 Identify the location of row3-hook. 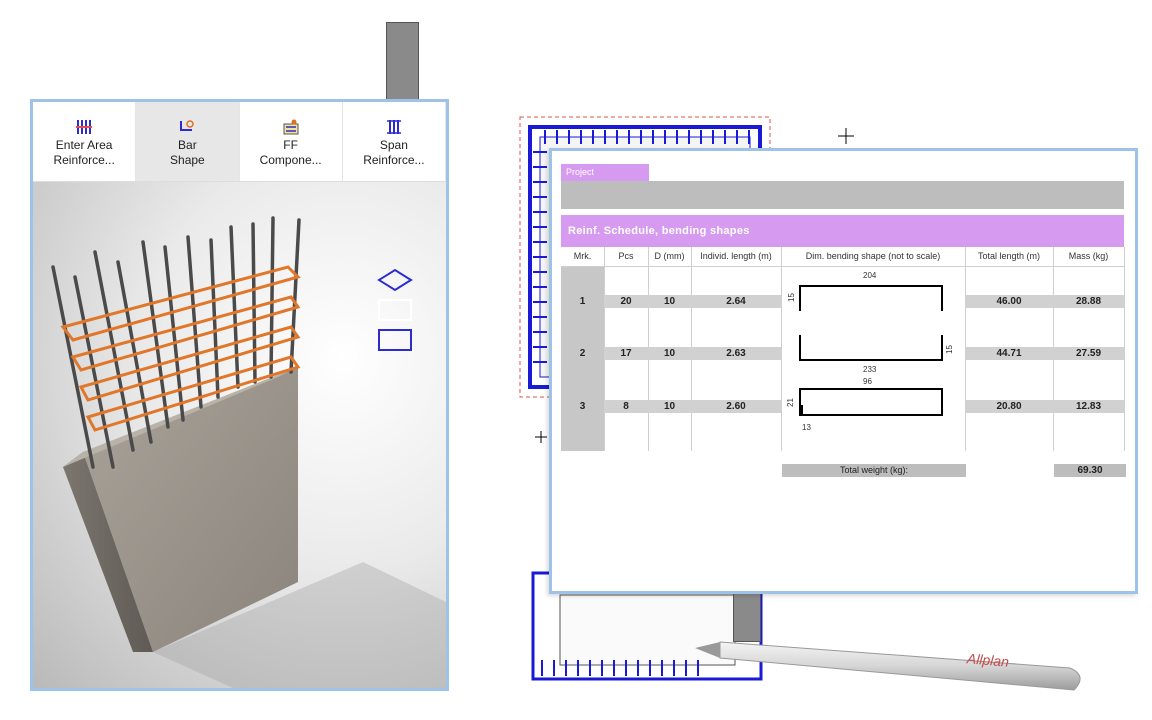
(807, 410).